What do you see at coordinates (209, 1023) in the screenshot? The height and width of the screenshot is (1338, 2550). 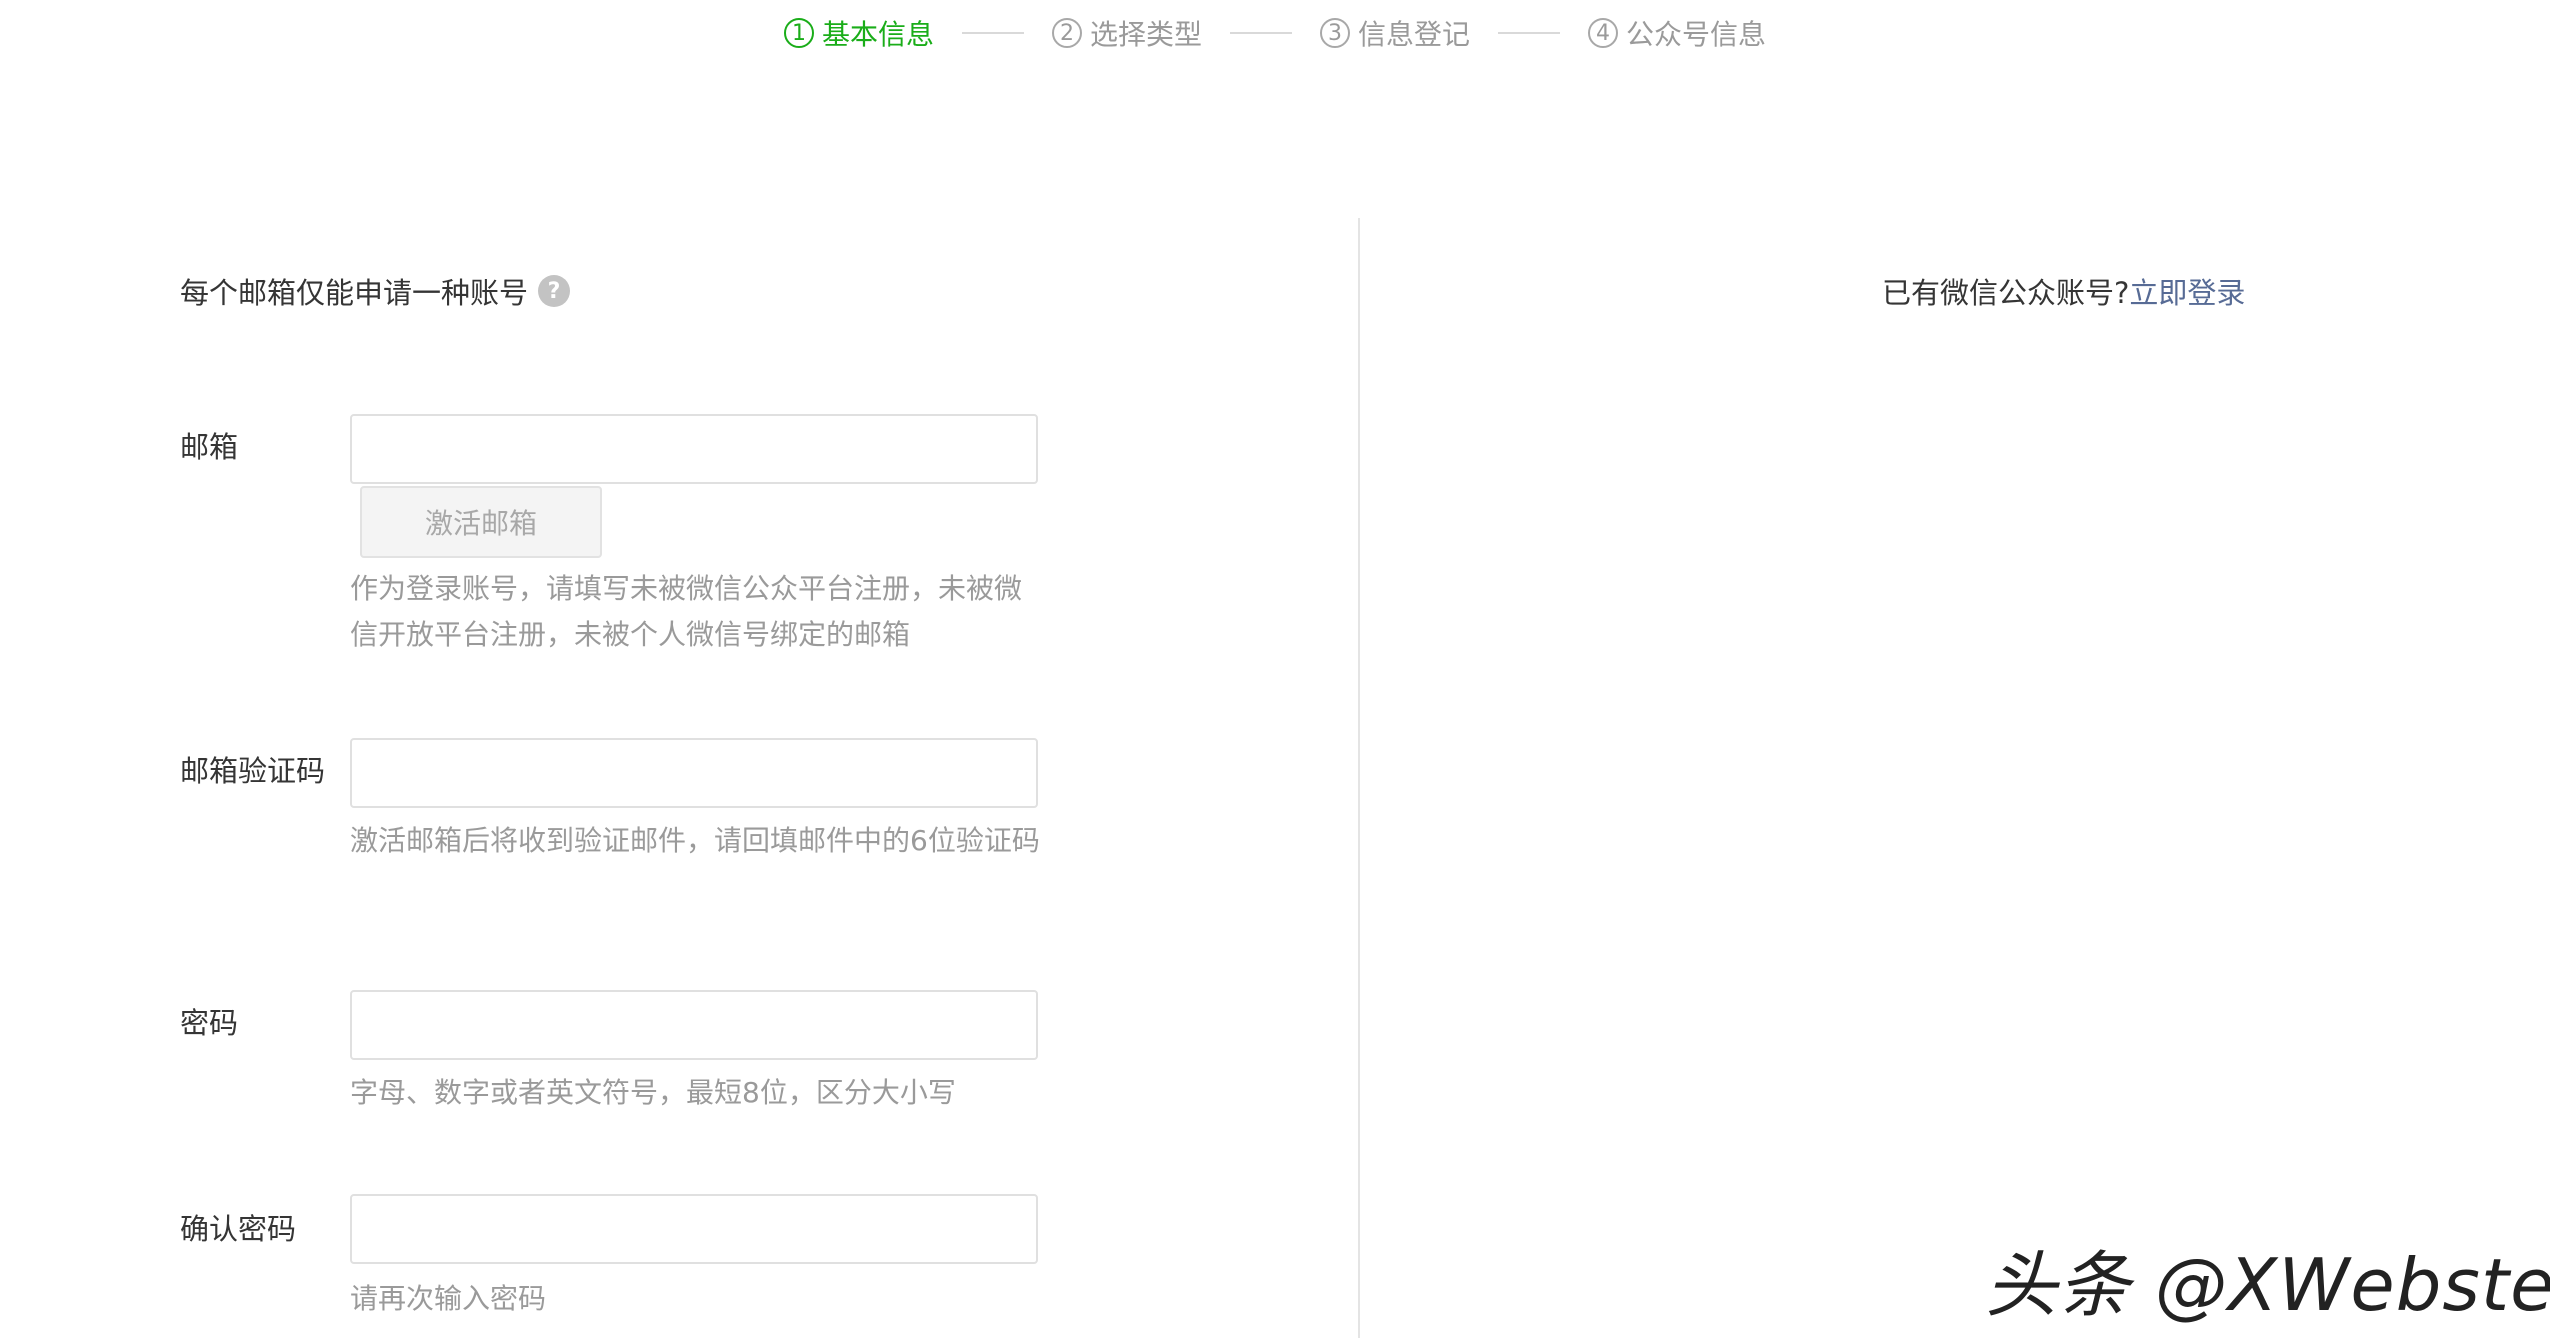 I see `password-label: 密码` at bounding box center [209, 1023].